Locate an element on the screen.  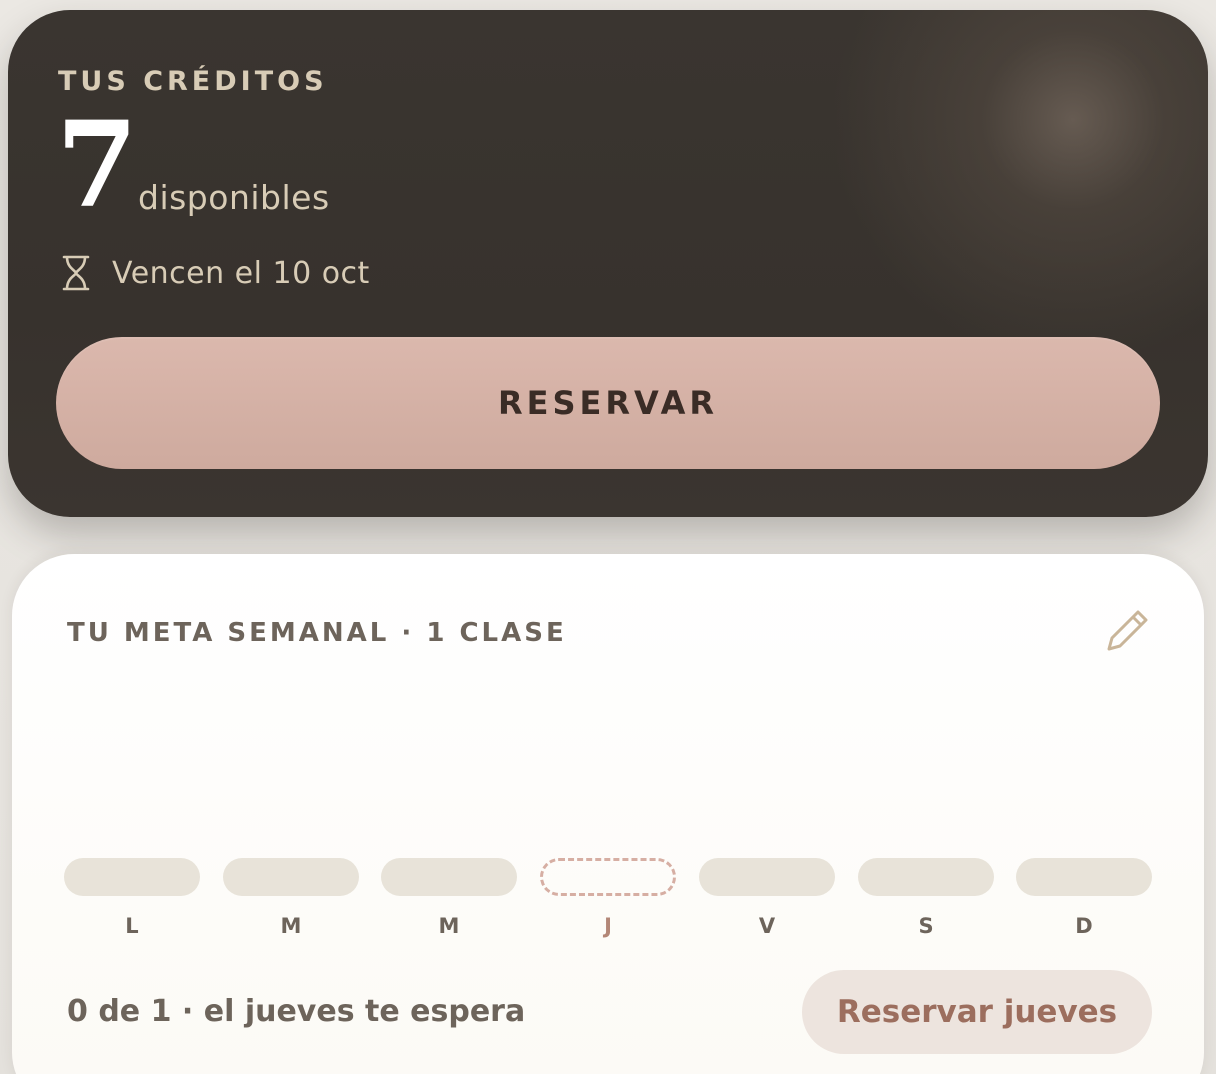
weekly-goal-title: TU META SEMANAL · 1 CLASE is located at coordinates (317, 633).